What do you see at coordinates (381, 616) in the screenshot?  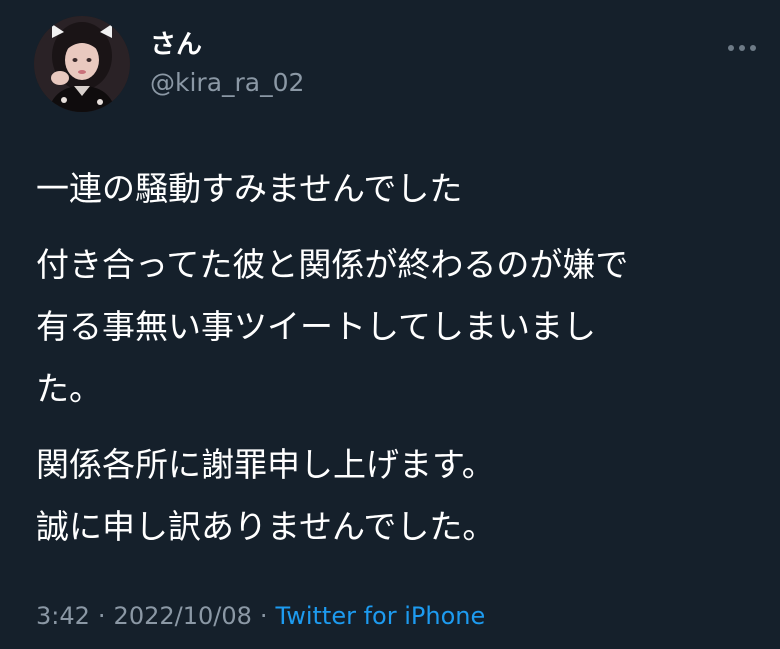 I see `tweet-source-link: Twitter for iPhone` at bounding box center [381, 616].